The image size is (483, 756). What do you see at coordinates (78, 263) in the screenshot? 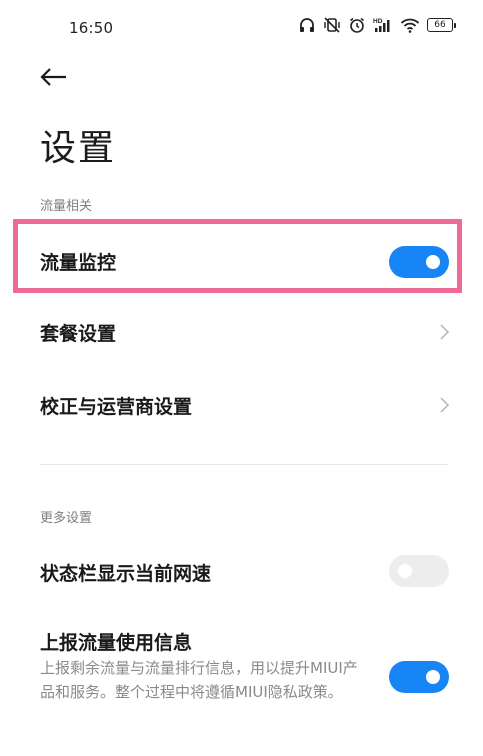
I see `row-title: 流量监控` at bounding box center [78, 263].